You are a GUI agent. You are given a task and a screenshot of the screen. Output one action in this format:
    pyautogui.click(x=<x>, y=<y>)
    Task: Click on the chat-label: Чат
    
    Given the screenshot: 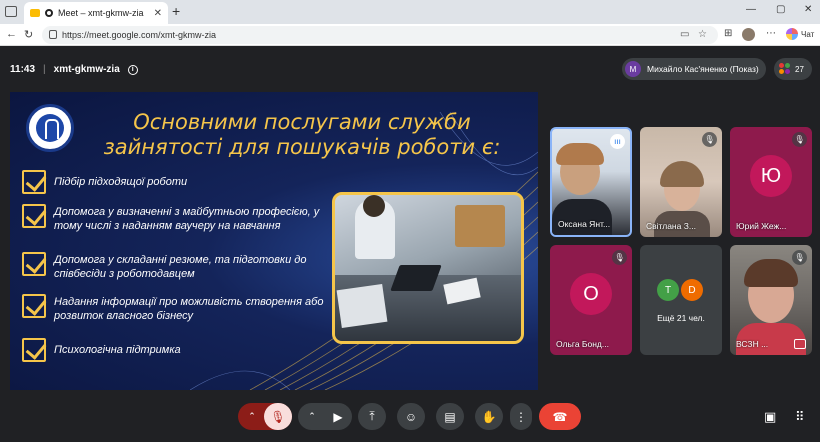 What is the action you would take?
    pyautogui.click(x=808, y=34)
    